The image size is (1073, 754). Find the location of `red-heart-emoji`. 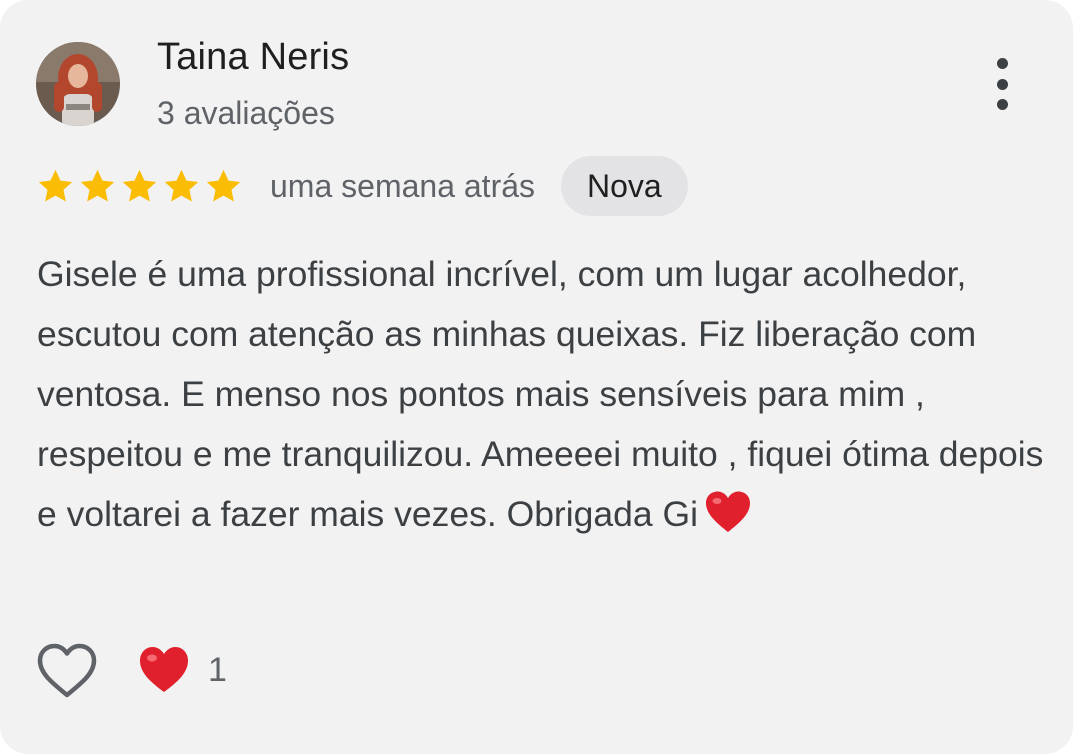

red-heart-emoji is located at coordinates (164, 669).